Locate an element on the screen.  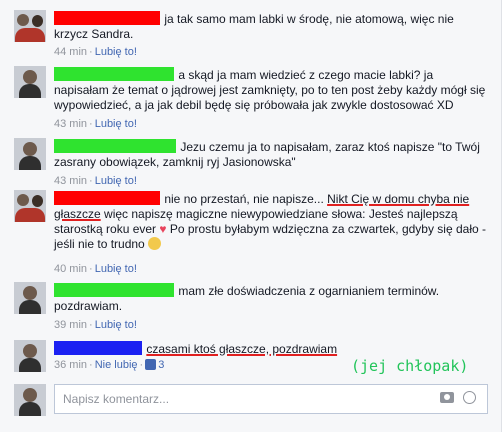
thumbs-up-icon is located at coordinates (151, 364).